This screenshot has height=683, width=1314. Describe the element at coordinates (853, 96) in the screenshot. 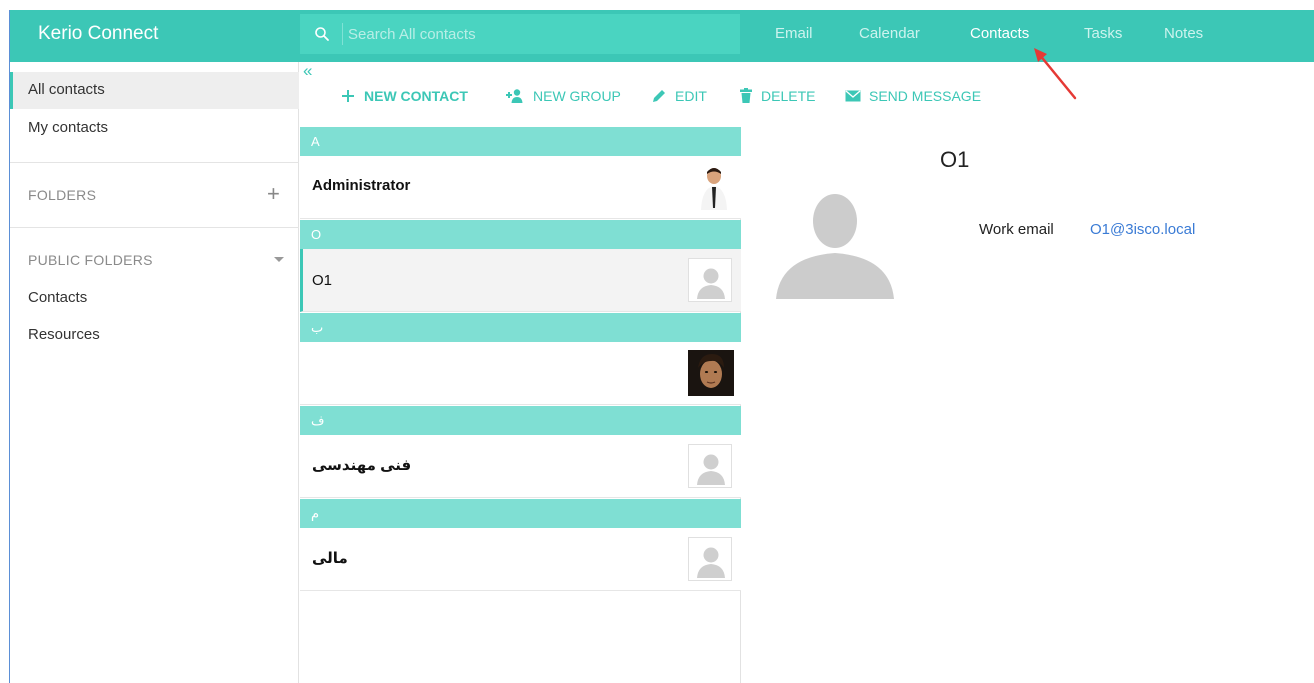

I see `envelope-icon` at that location.